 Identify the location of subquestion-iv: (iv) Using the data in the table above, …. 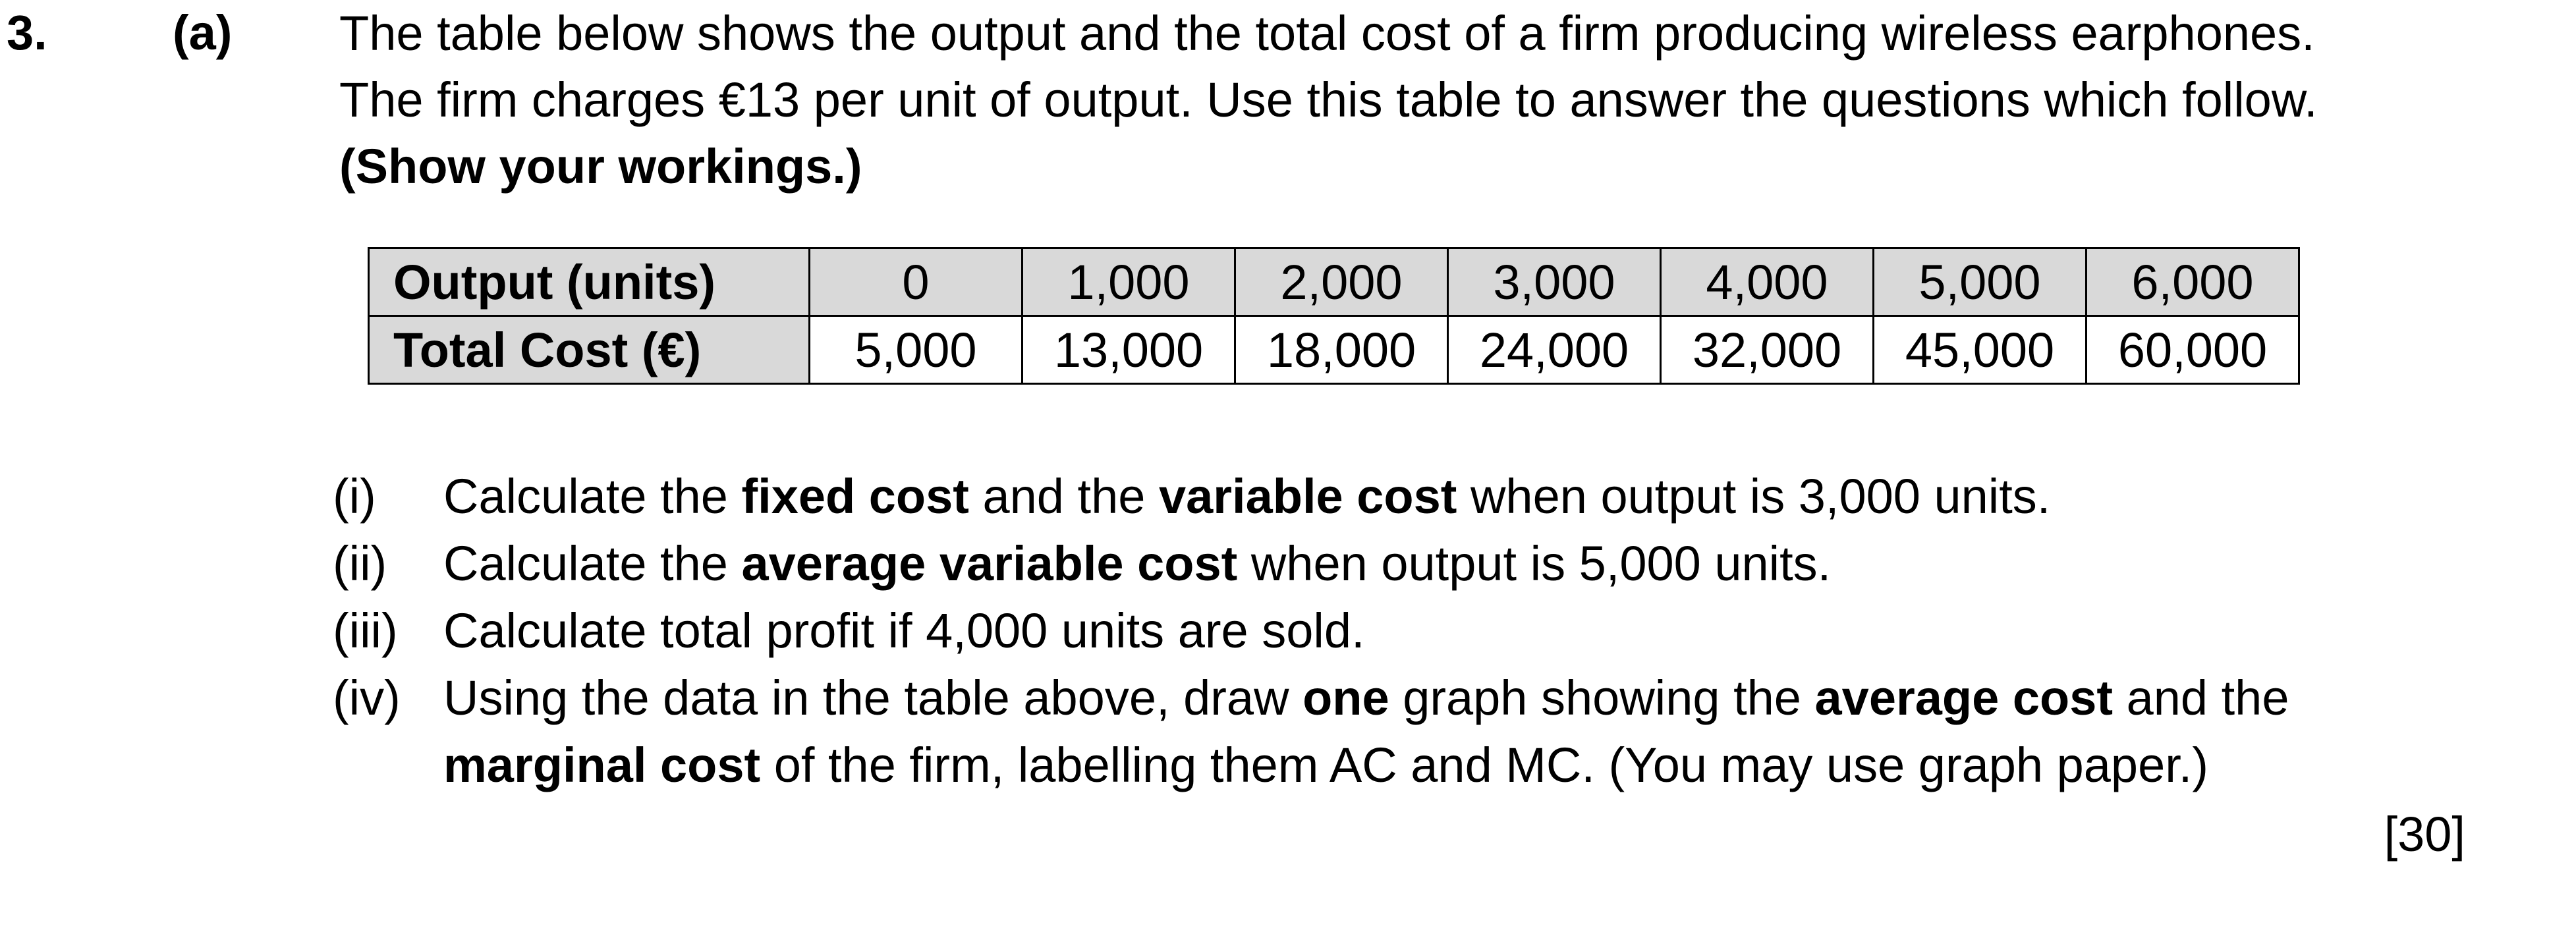
(1426, 698).